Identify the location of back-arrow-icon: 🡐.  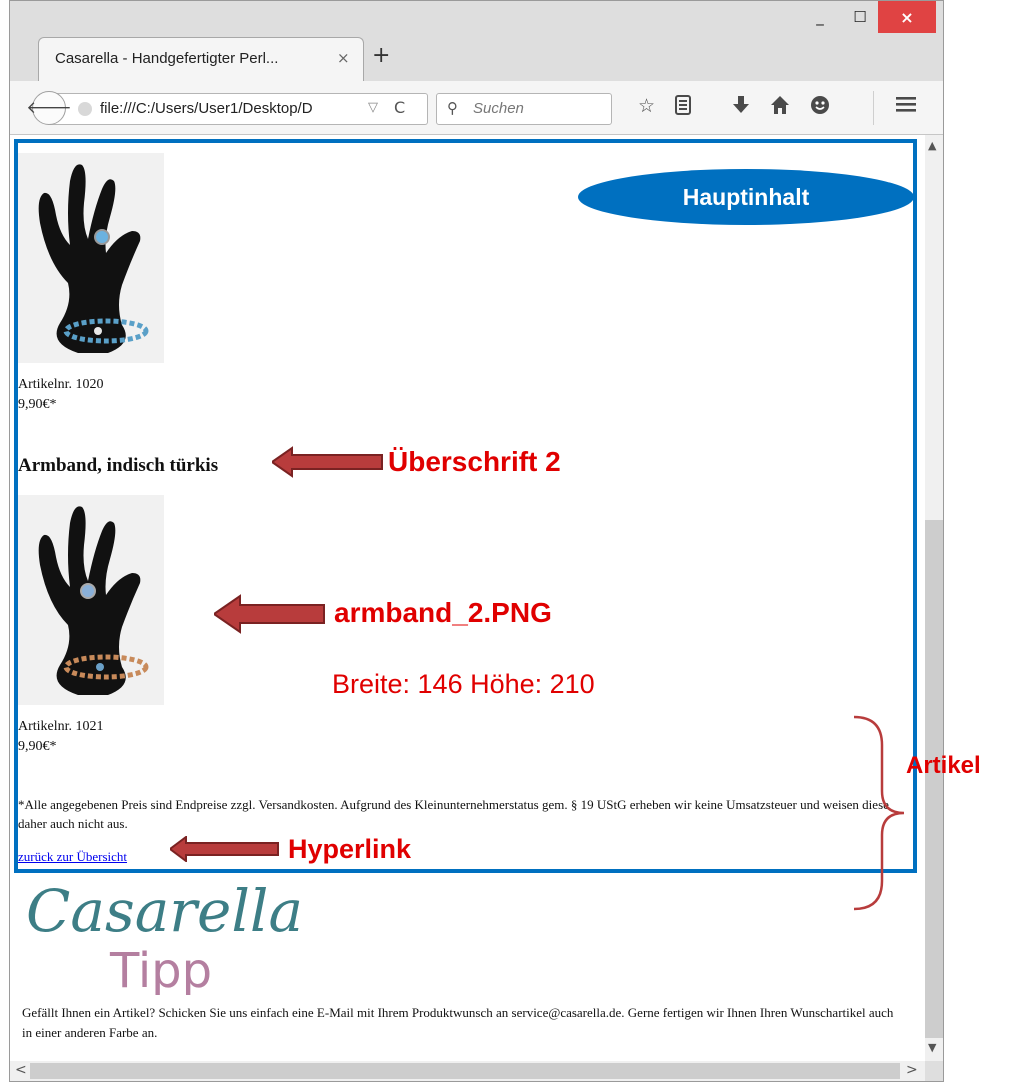
(49, 108).